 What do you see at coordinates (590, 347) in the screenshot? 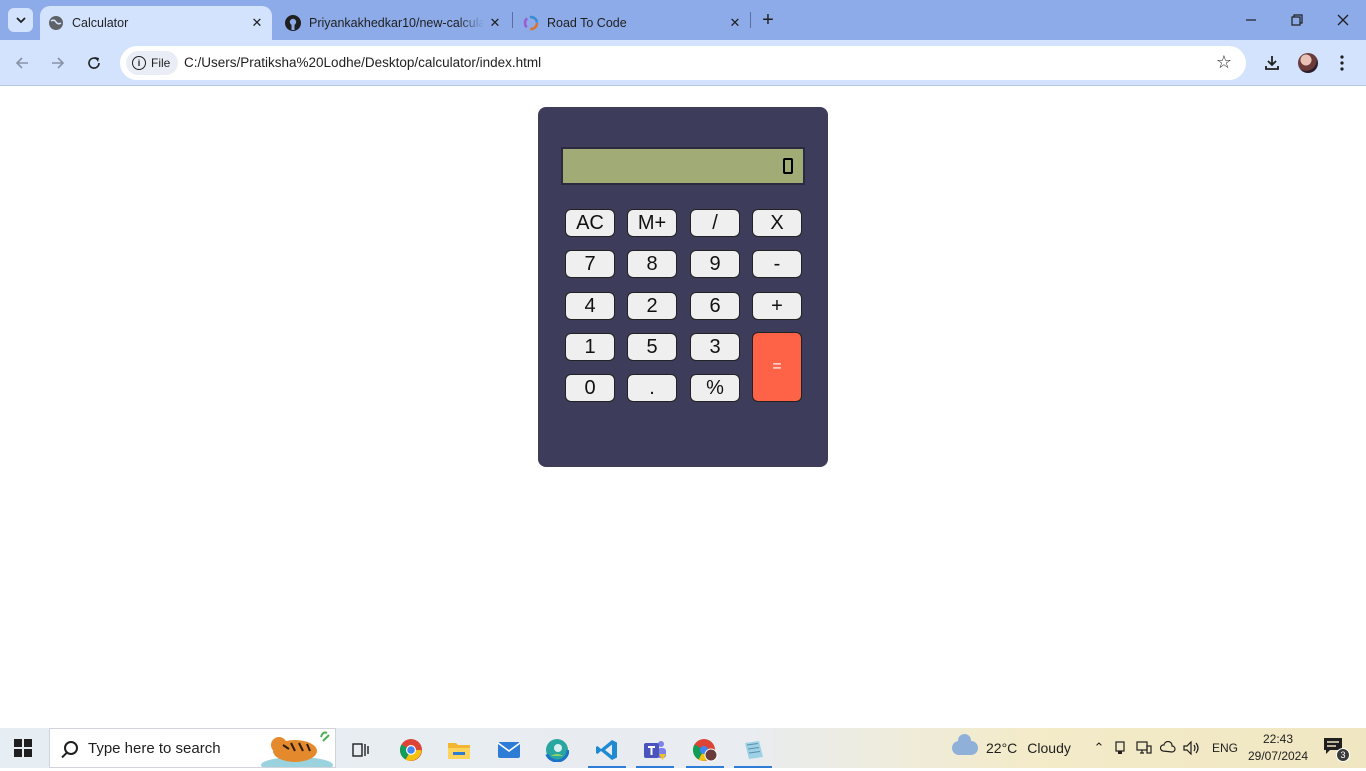
I see `key-1: 1` at bounding box center [590, 347].